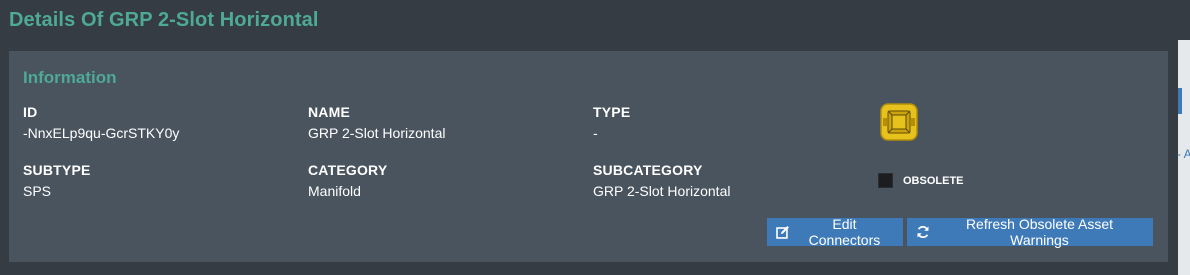 The width and height of the screenshot is (1190, 275). I want to click on refresh-icon, so click(923, 232).